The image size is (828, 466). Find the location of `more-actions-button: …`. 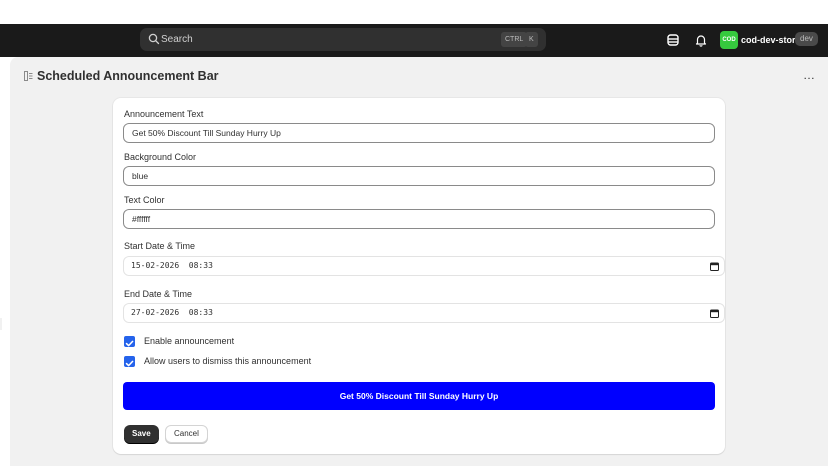

more-actions-button: … is located at coordinates (809, 75).